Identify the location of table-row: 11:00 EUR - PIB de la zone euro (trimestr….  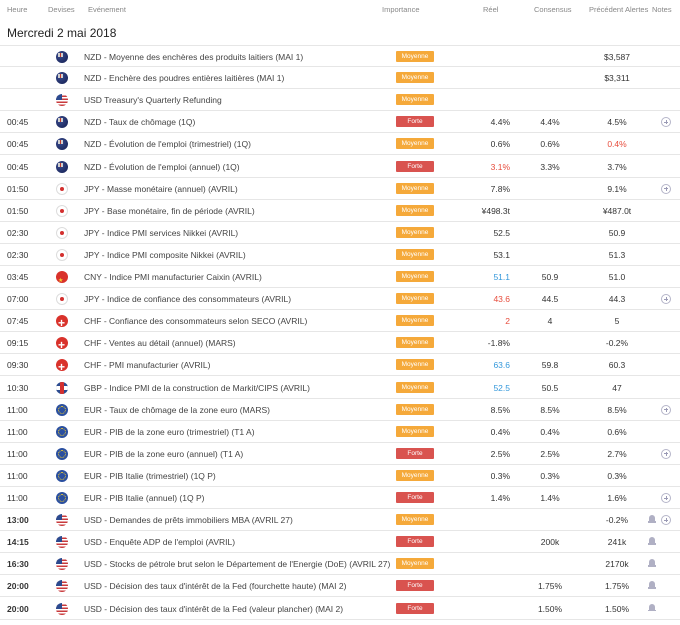
(340, 432).